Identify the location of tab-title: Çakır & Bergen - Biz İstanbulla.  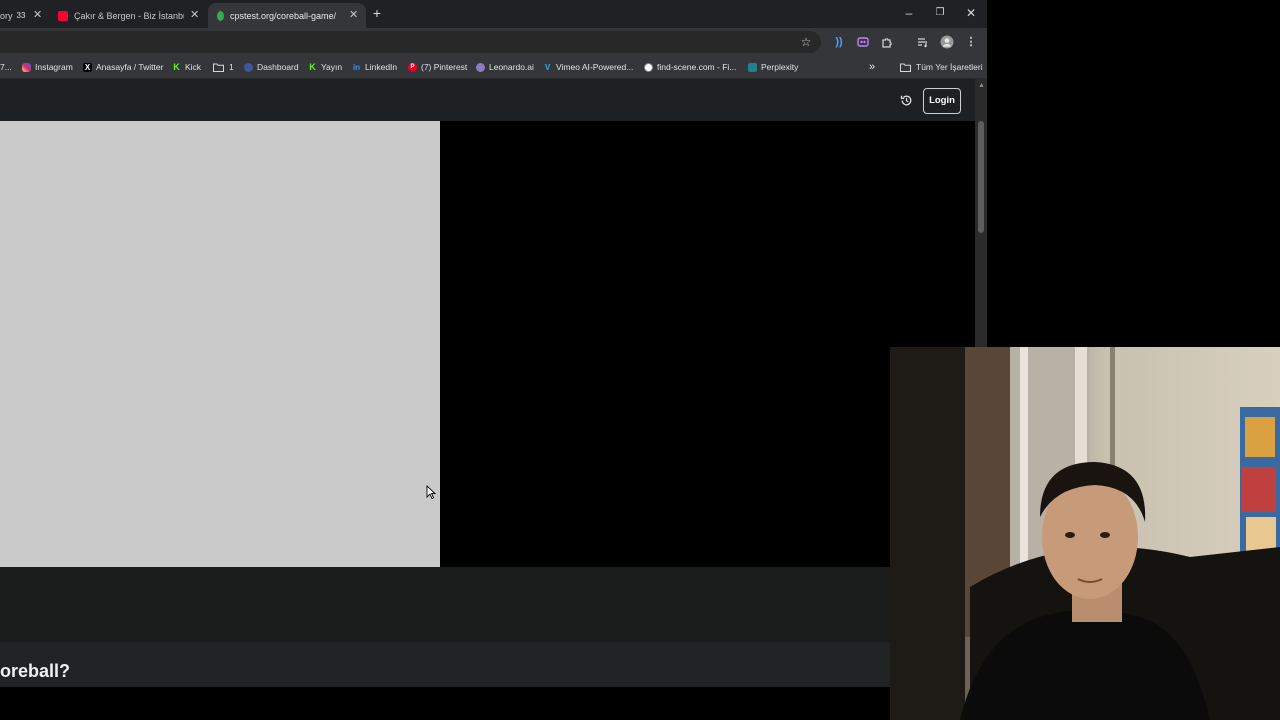
(129, 15).